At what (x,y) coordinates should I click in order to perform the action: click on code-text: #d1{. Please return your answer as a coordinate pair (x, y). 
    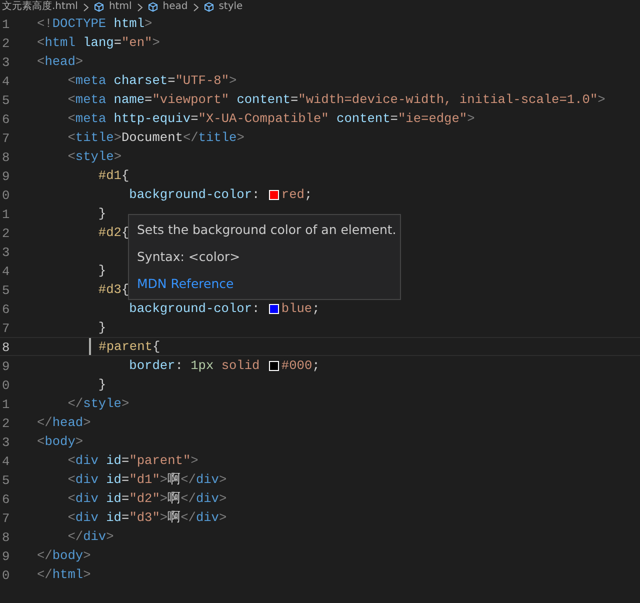
    Looking at the image, I should click on (113, 176).